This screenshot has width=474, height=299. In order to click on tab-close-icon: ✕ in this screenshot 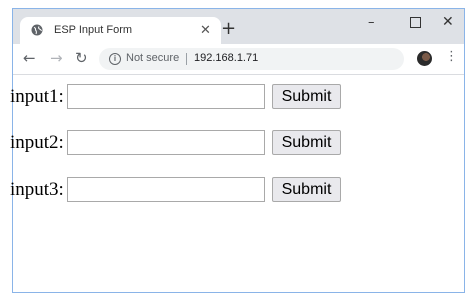, I will do `click(205, 30)`.